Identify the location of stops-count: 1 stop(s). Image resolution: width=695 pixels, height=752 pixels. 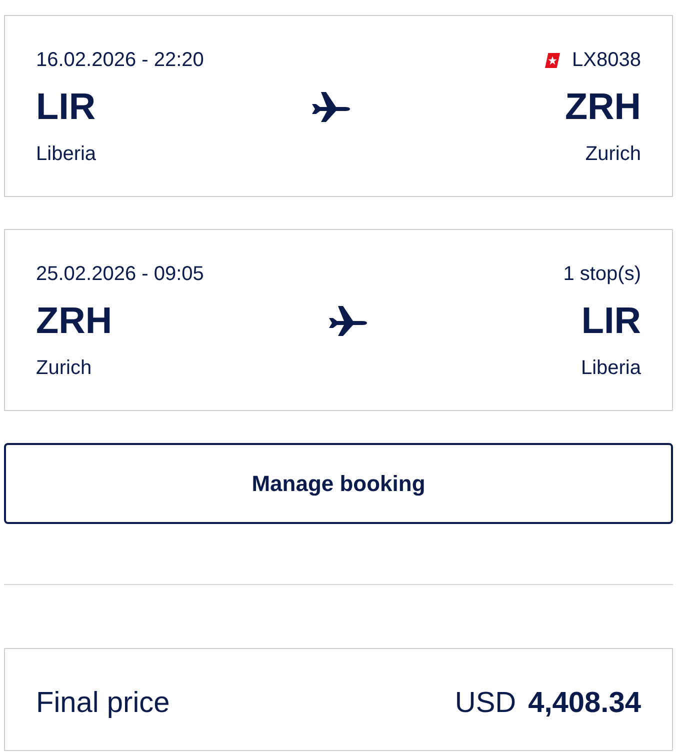
(602, 274).